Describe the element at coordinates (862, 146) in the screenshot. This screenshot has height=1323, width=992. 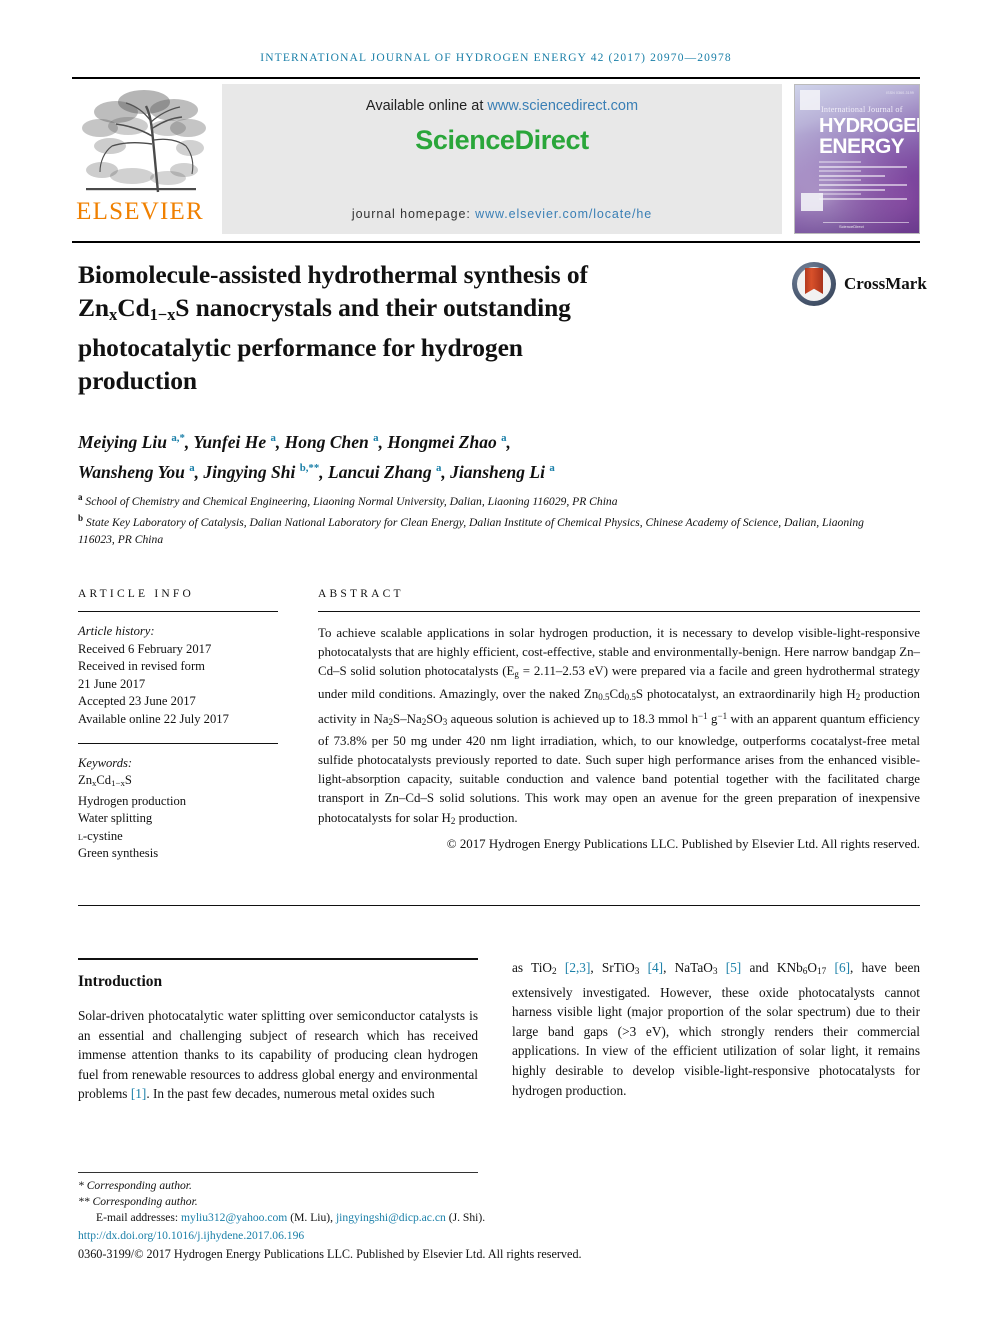
I see `cover-title-line3: ENERGY` at that location.